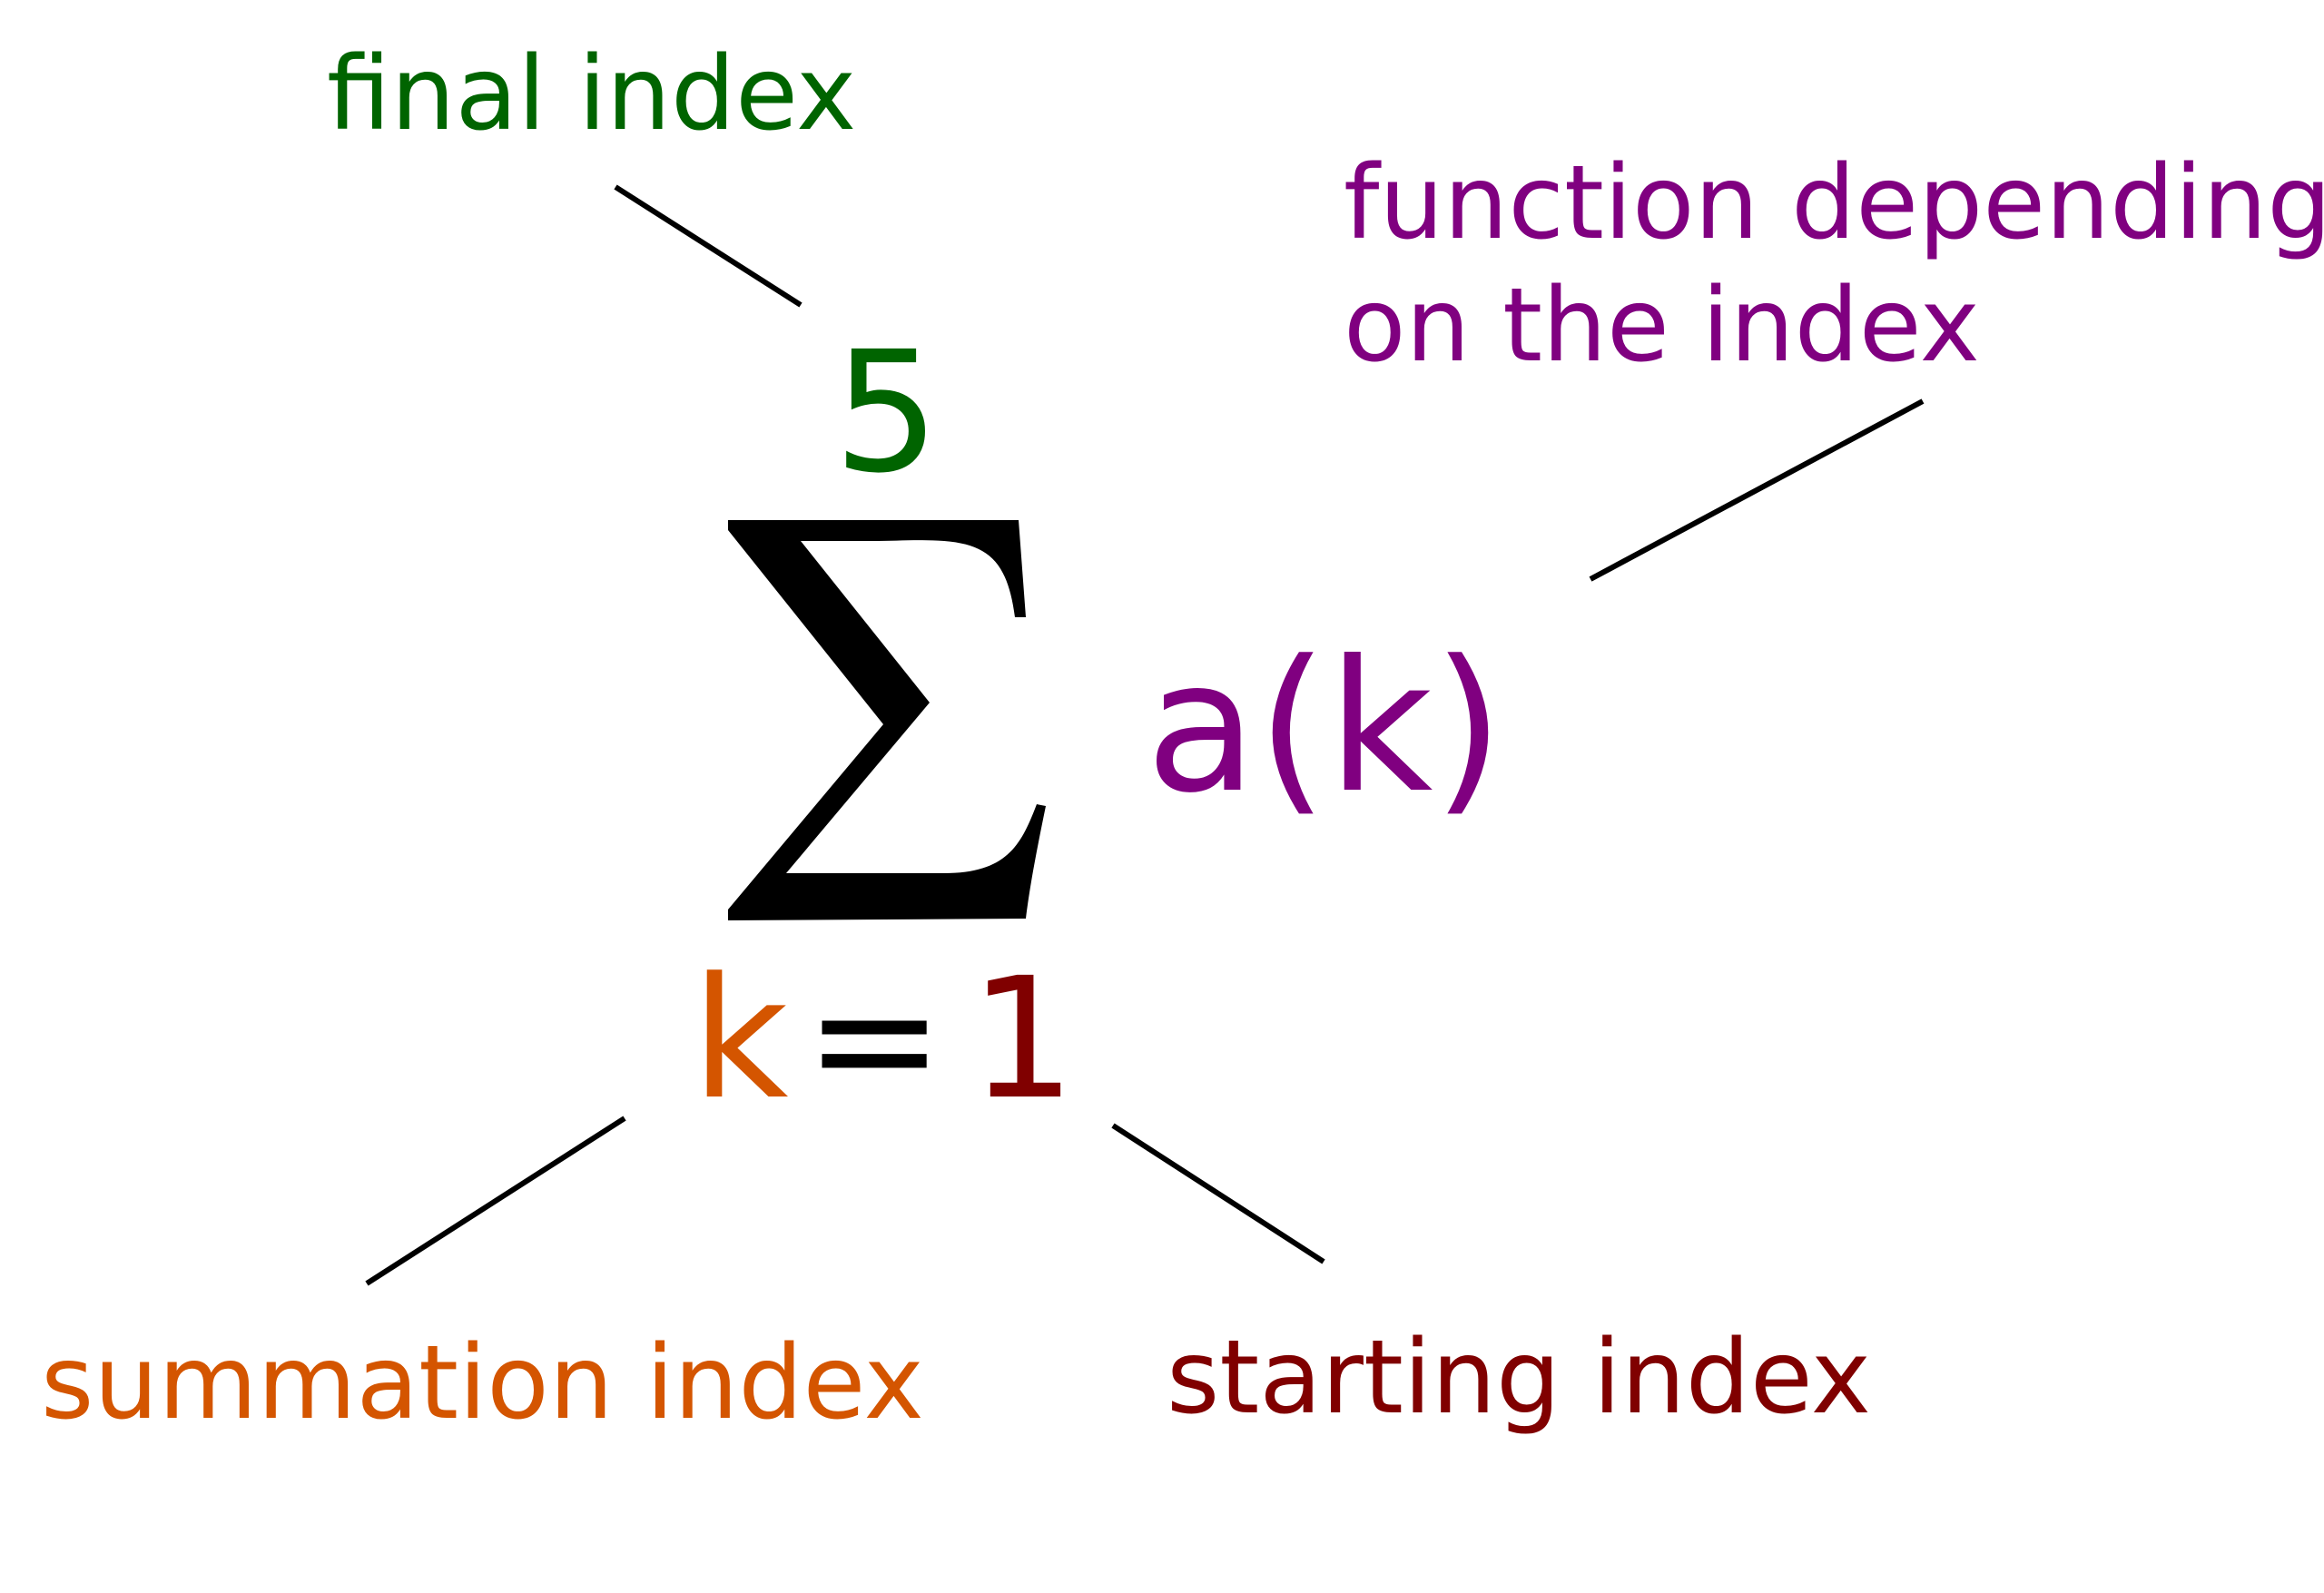  I want to click on lower-bound: 1, so click(1023, 1039).